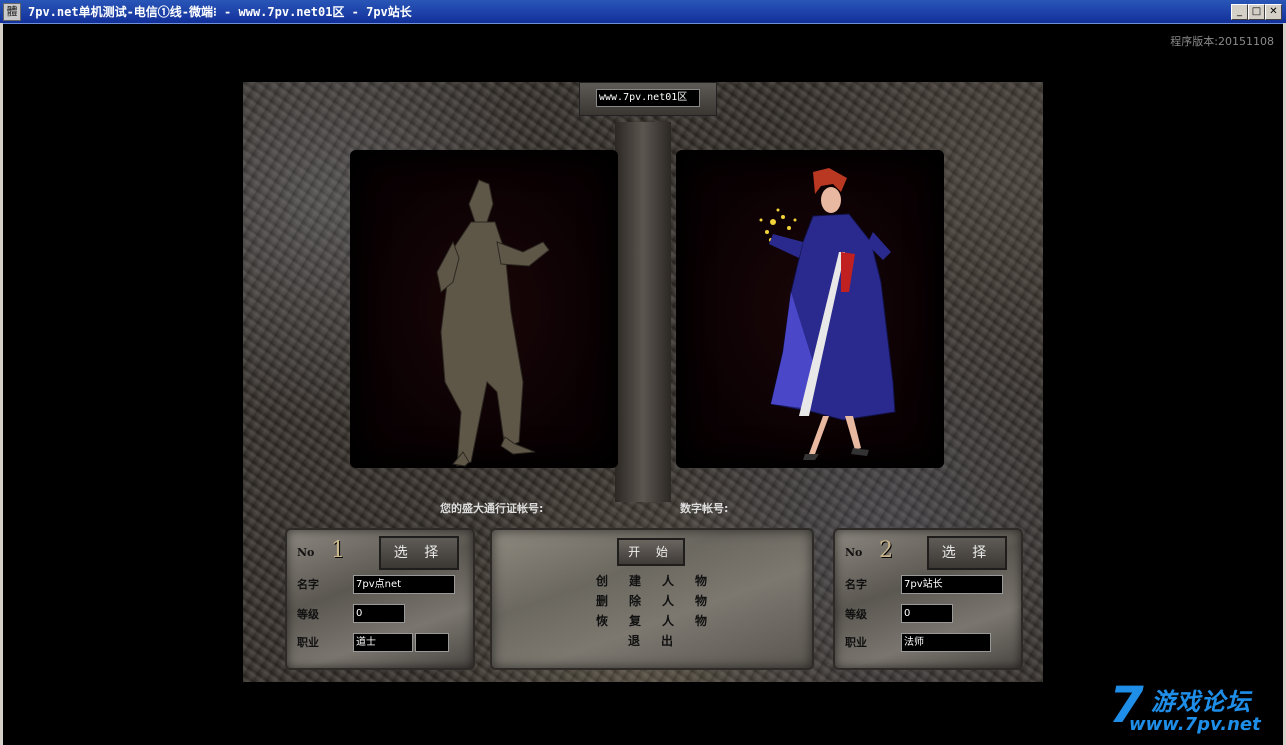 The width and height of the screenshot is (1286, 745). Describe the element at coordinates (967, 553) in the screenshot. I see `select-character-2-button: 选 择` at that location.